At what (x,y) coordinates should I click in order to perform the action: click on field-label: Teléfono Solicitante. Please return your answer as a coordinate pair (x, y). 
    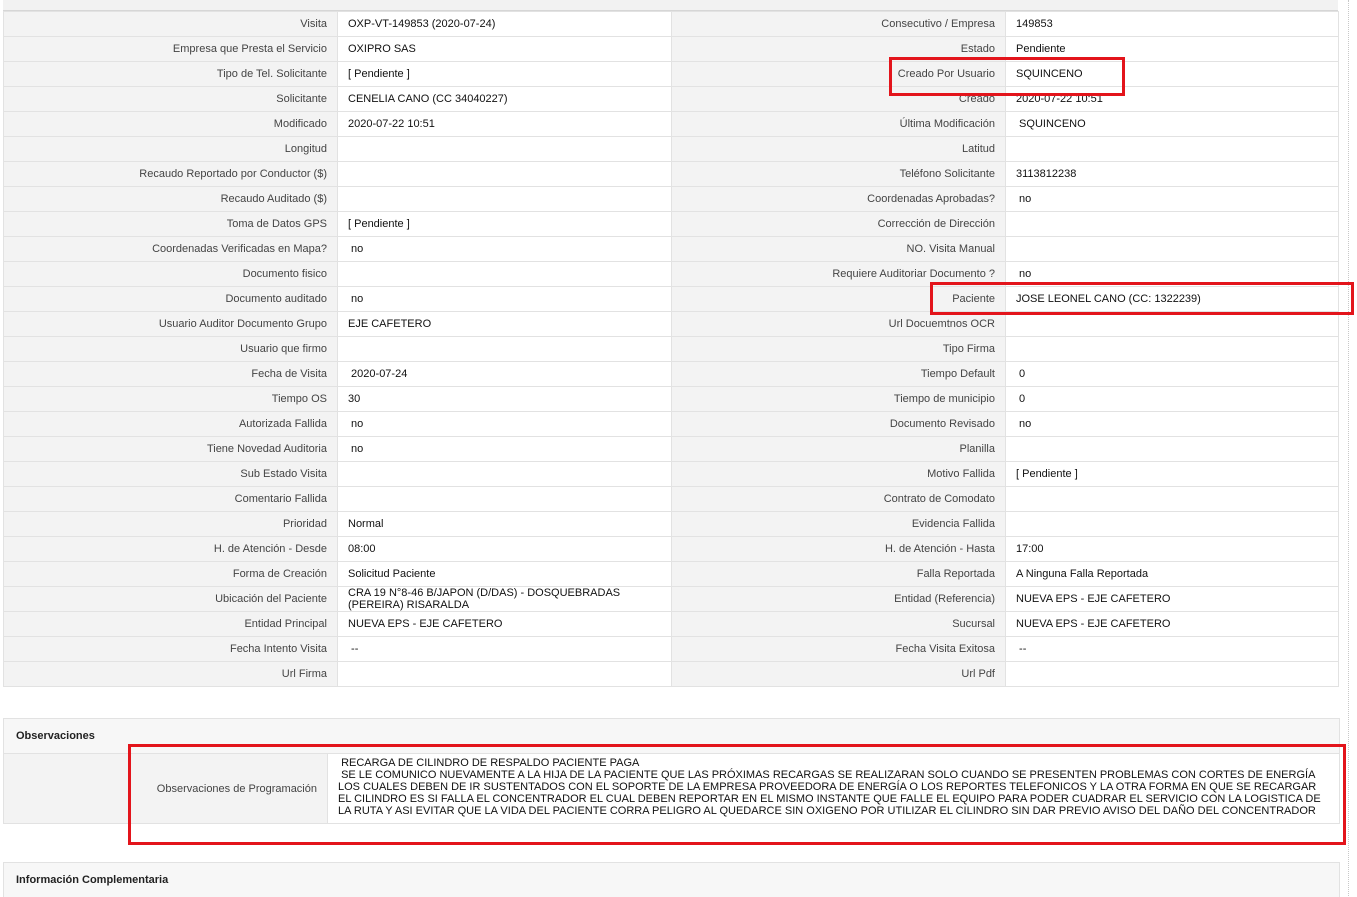
    Looking at the image, I should click on (838, 174).